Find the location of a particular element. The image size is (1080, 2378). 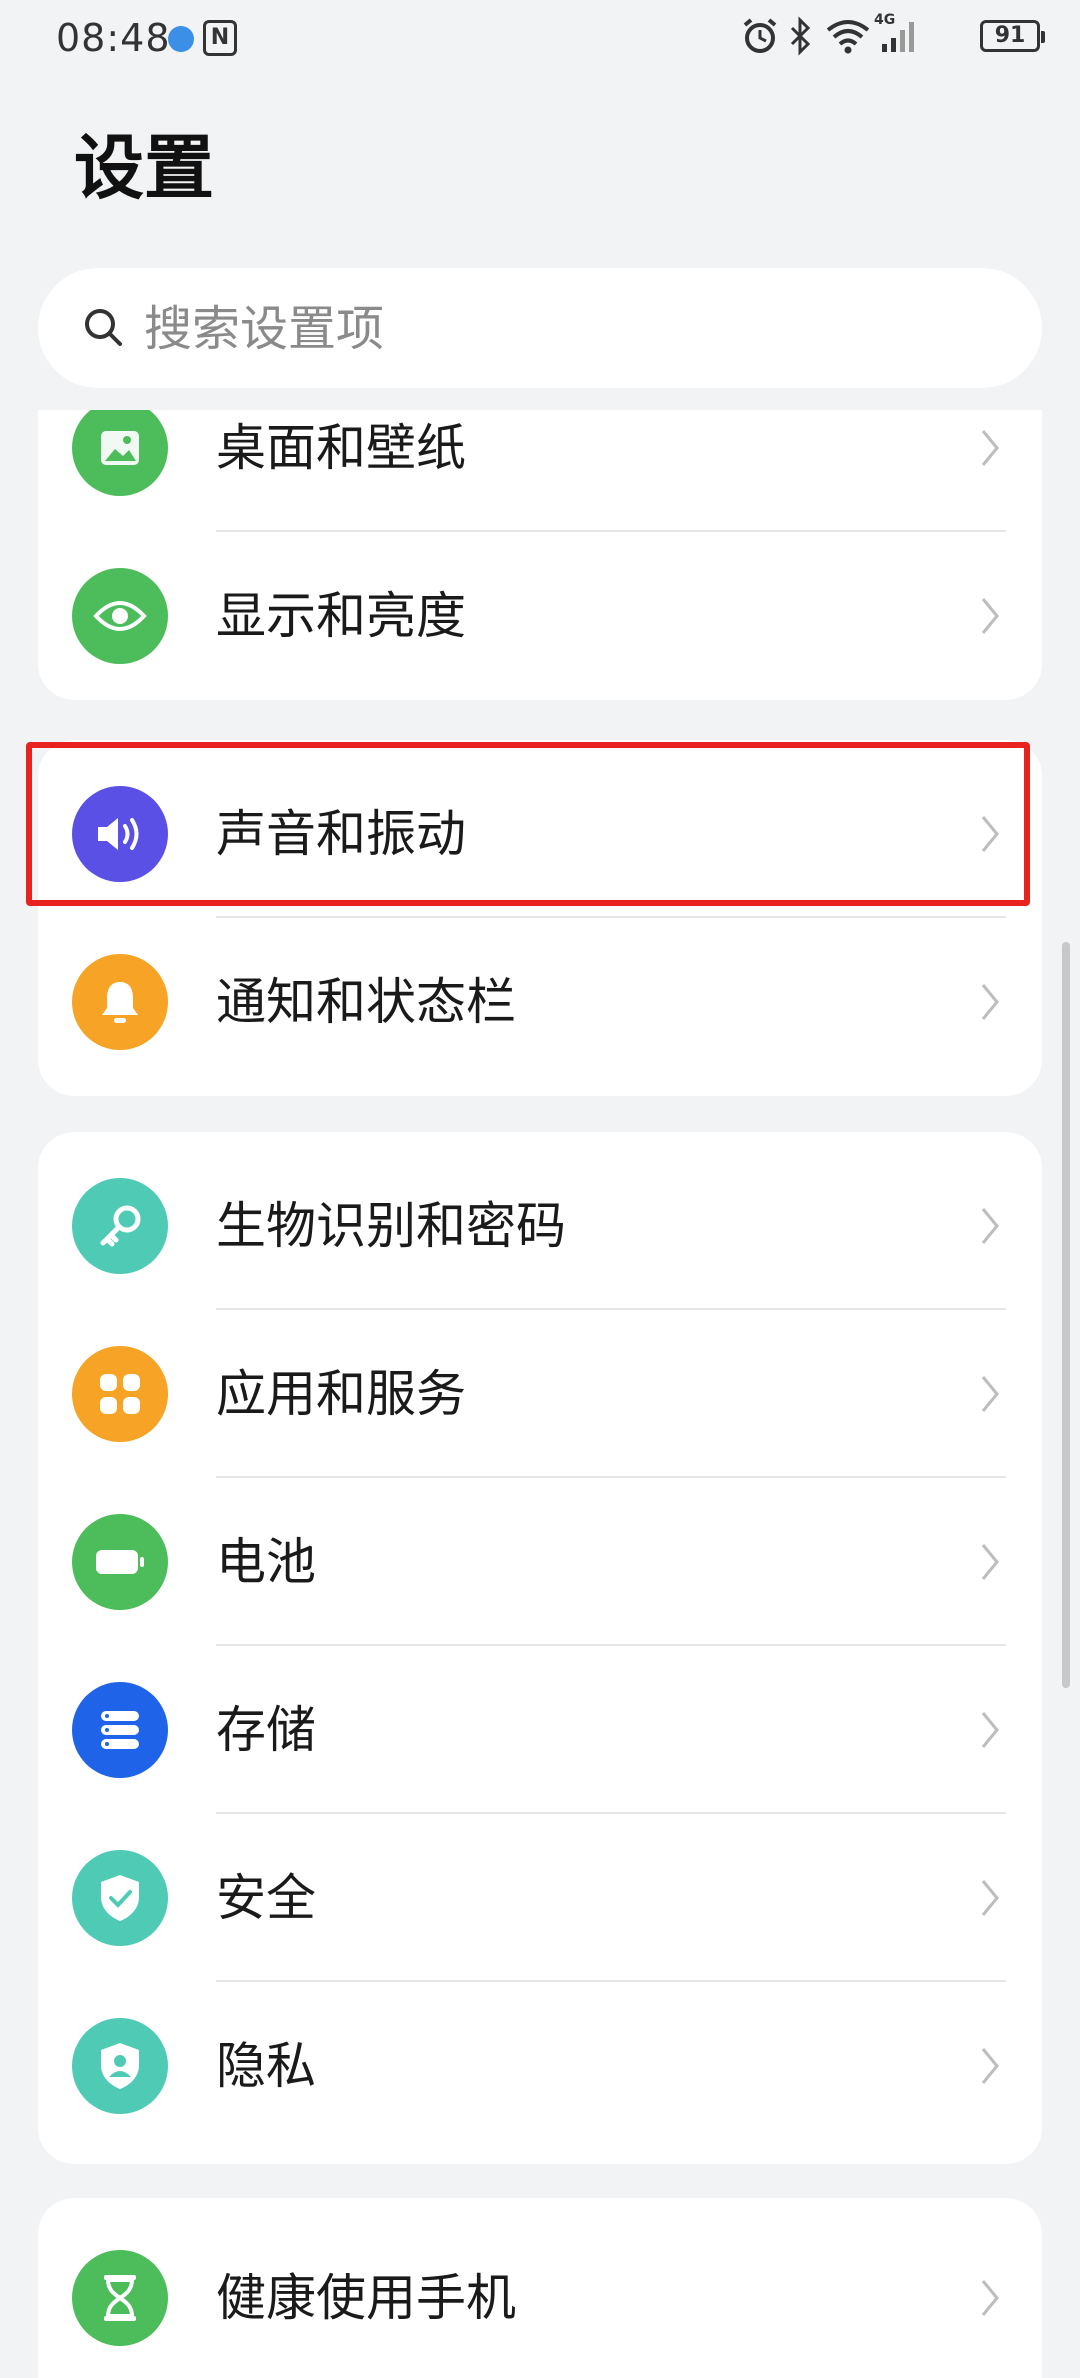

settings-item-biometrics: 生物识别和密码 is located at coordinates (540, 1226).